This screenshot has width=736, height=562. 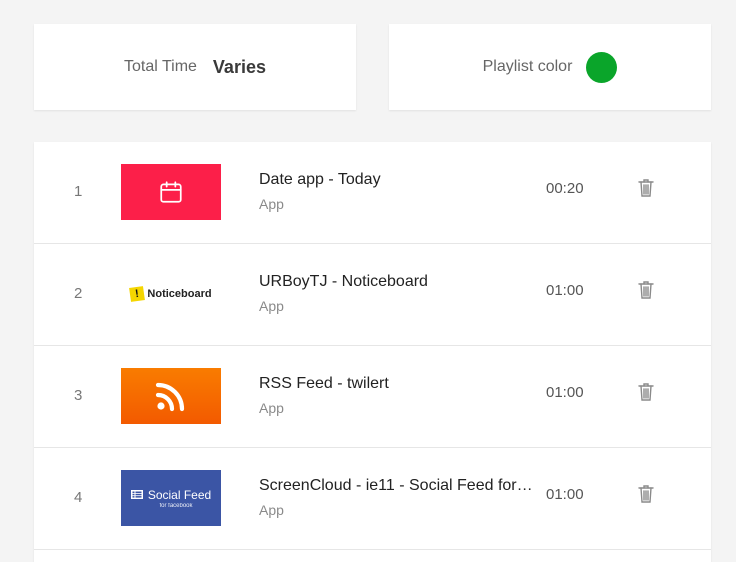 I want to click on item-title: URBoyTJ - Noticeboard, so click(x=343, y=281).